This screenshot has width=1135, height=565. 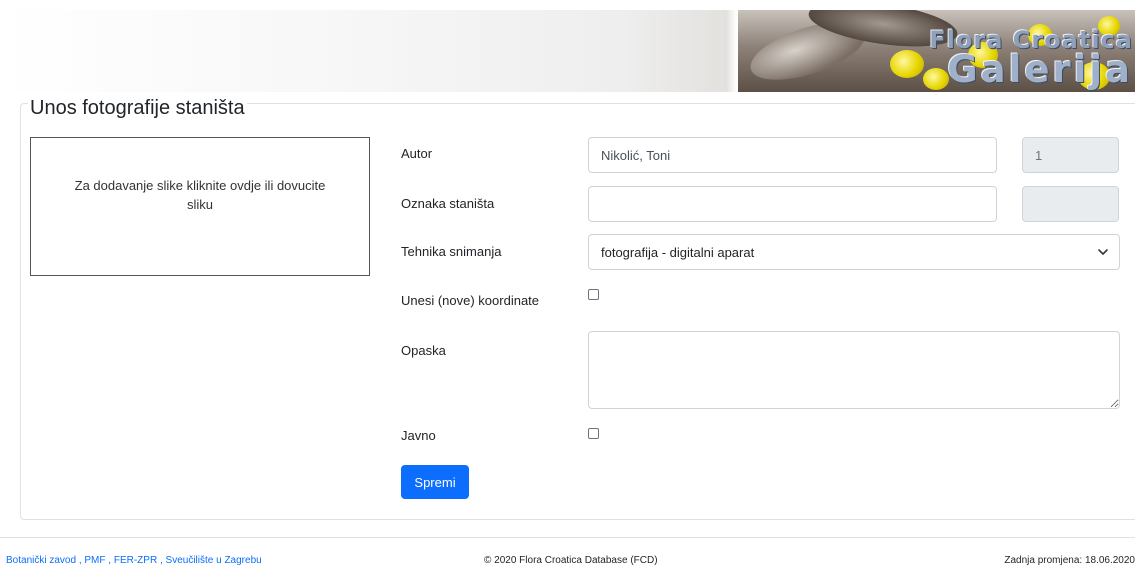 What do you see at coordinates (854, 370) in the screenshot?
I see `opaska-textarea` at bounding box center [854, 370].